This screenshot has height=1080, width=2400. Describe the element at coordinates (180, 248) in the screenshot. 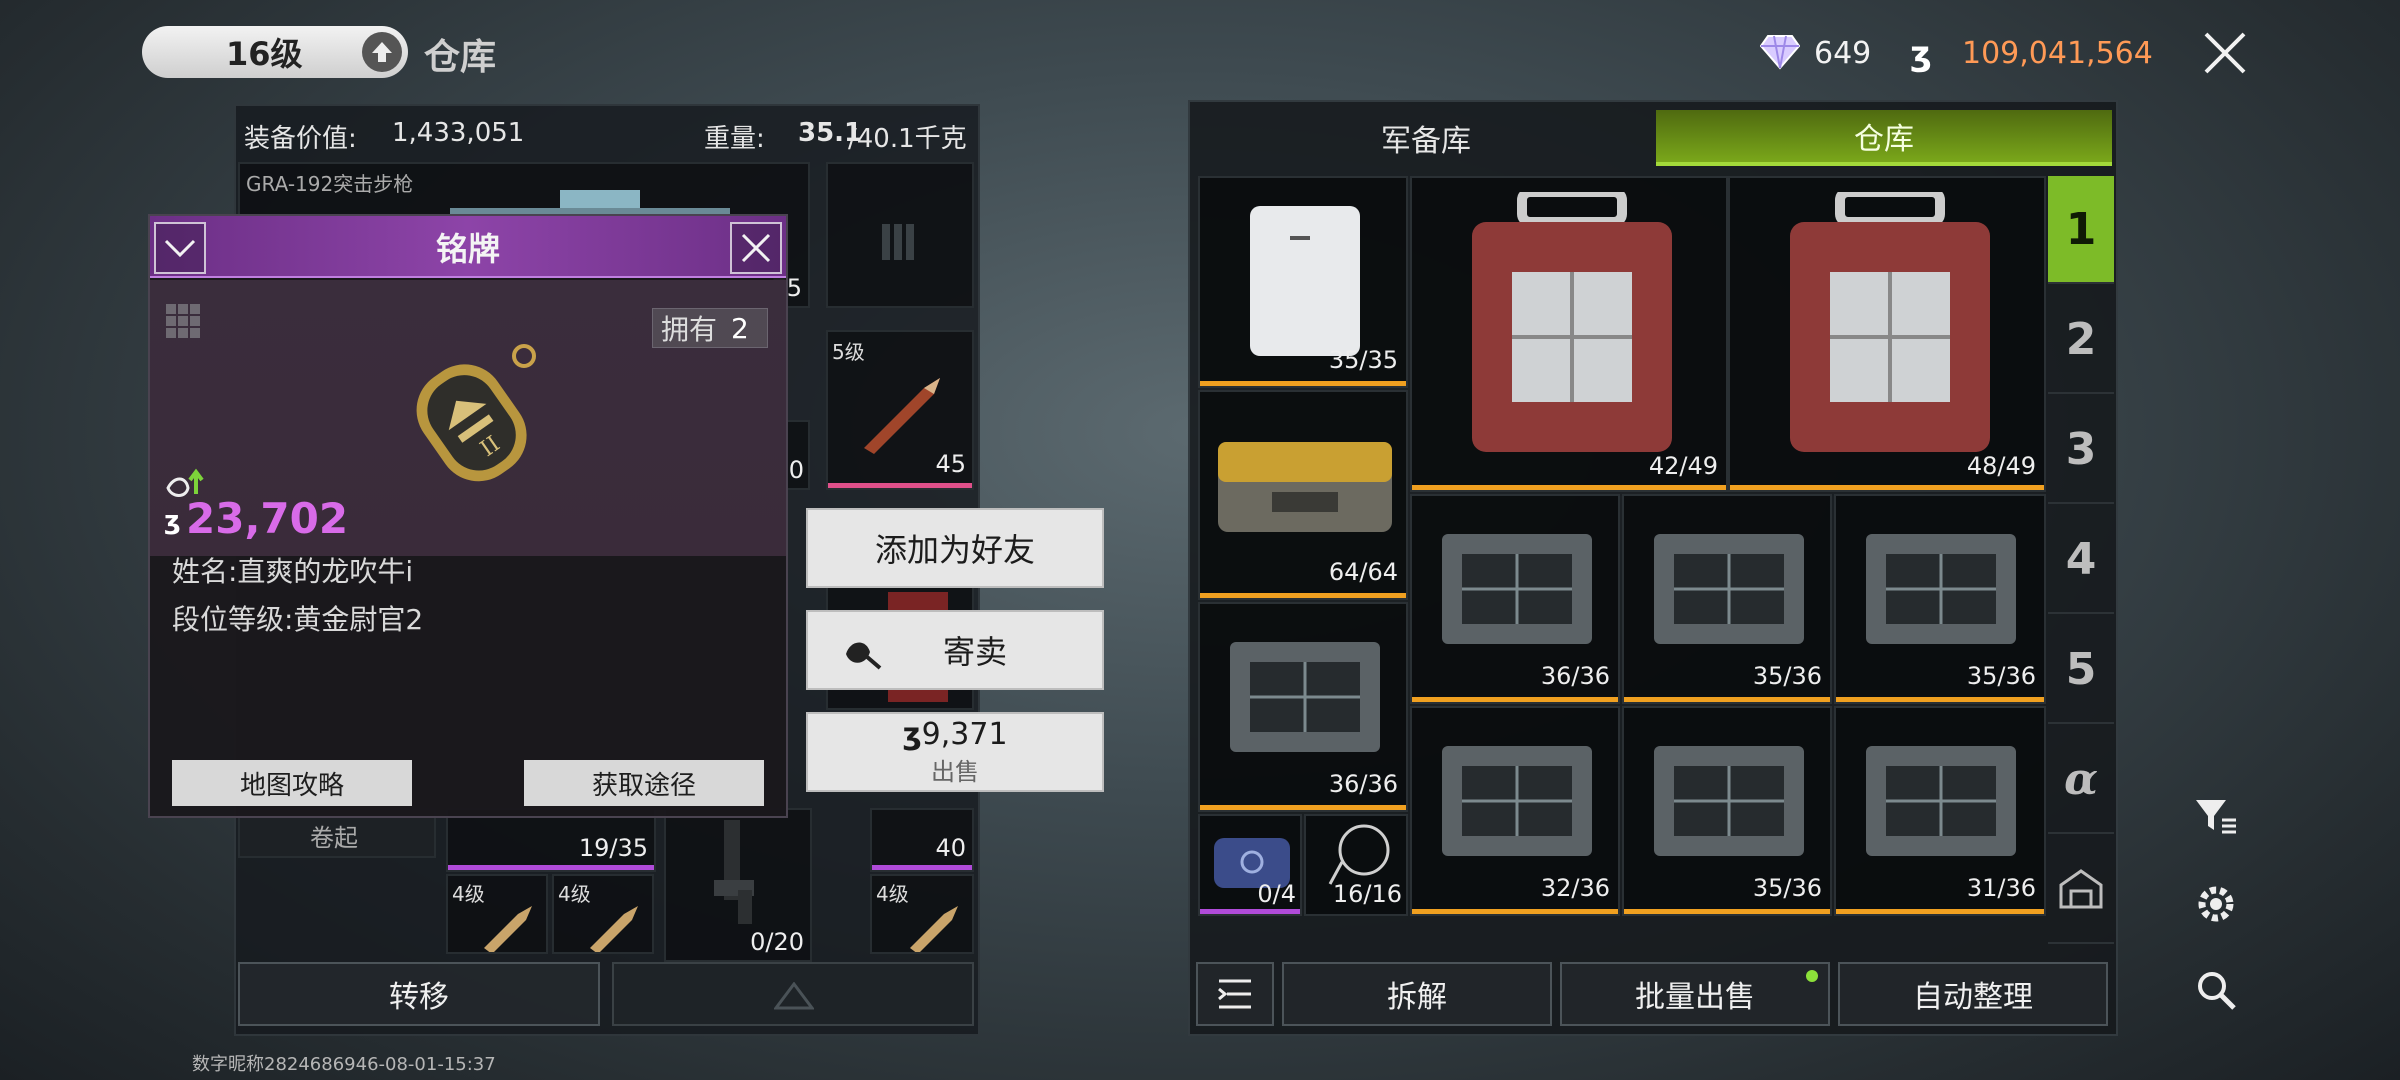

I see `chevron-down-icon` at that location.